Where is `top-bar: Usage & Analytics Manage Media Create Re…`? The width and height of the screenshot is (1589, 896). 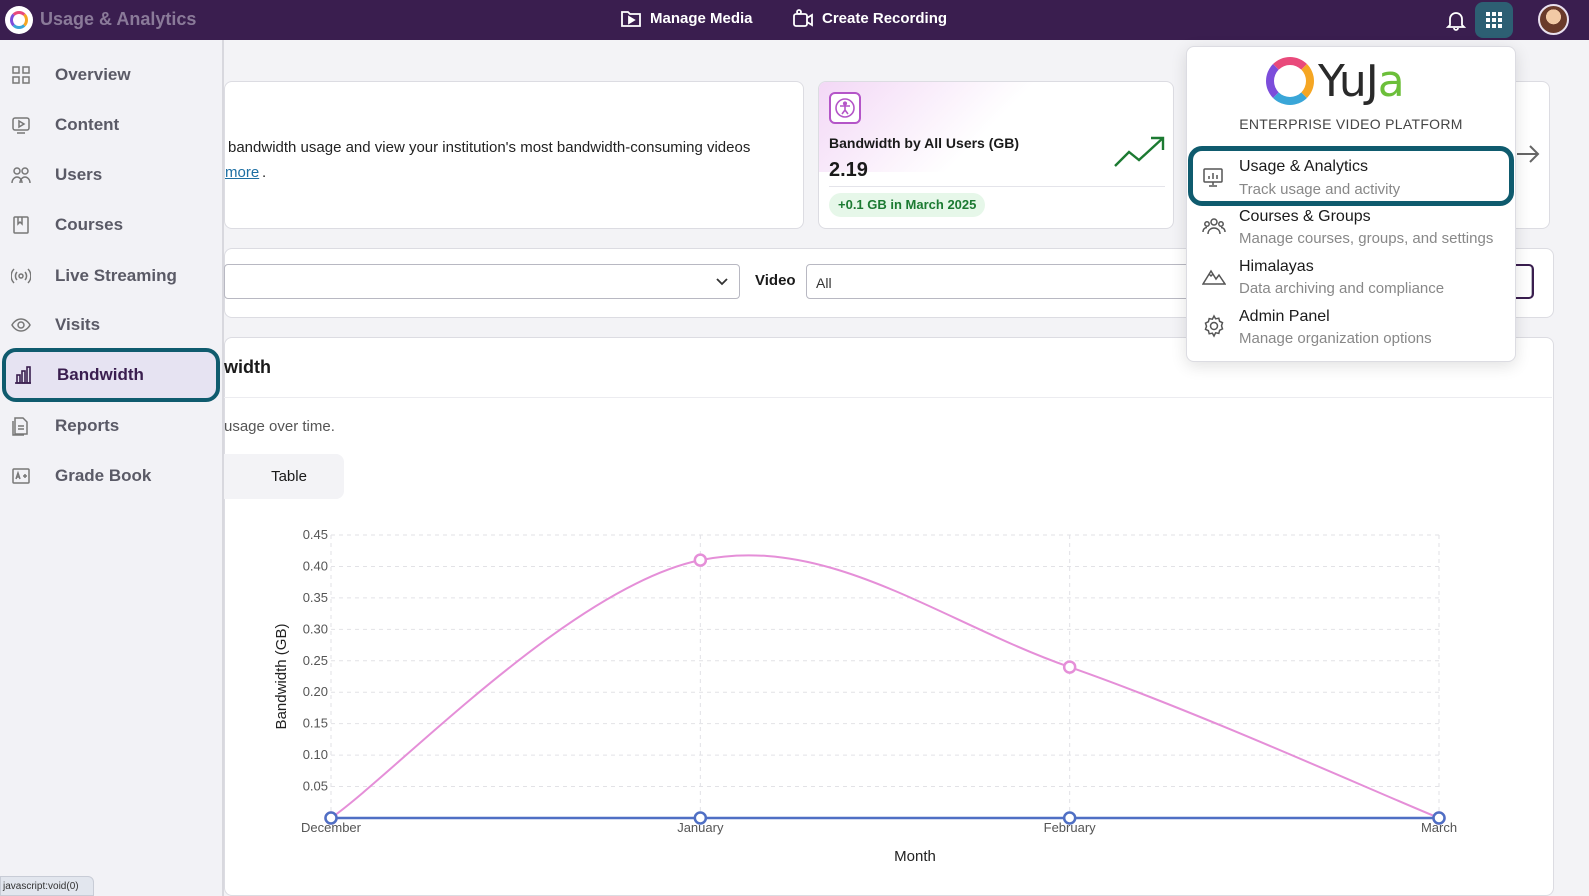
top-bar: Usage & Analytics Manage Media Create Re… is located at coordinates (794, 20).